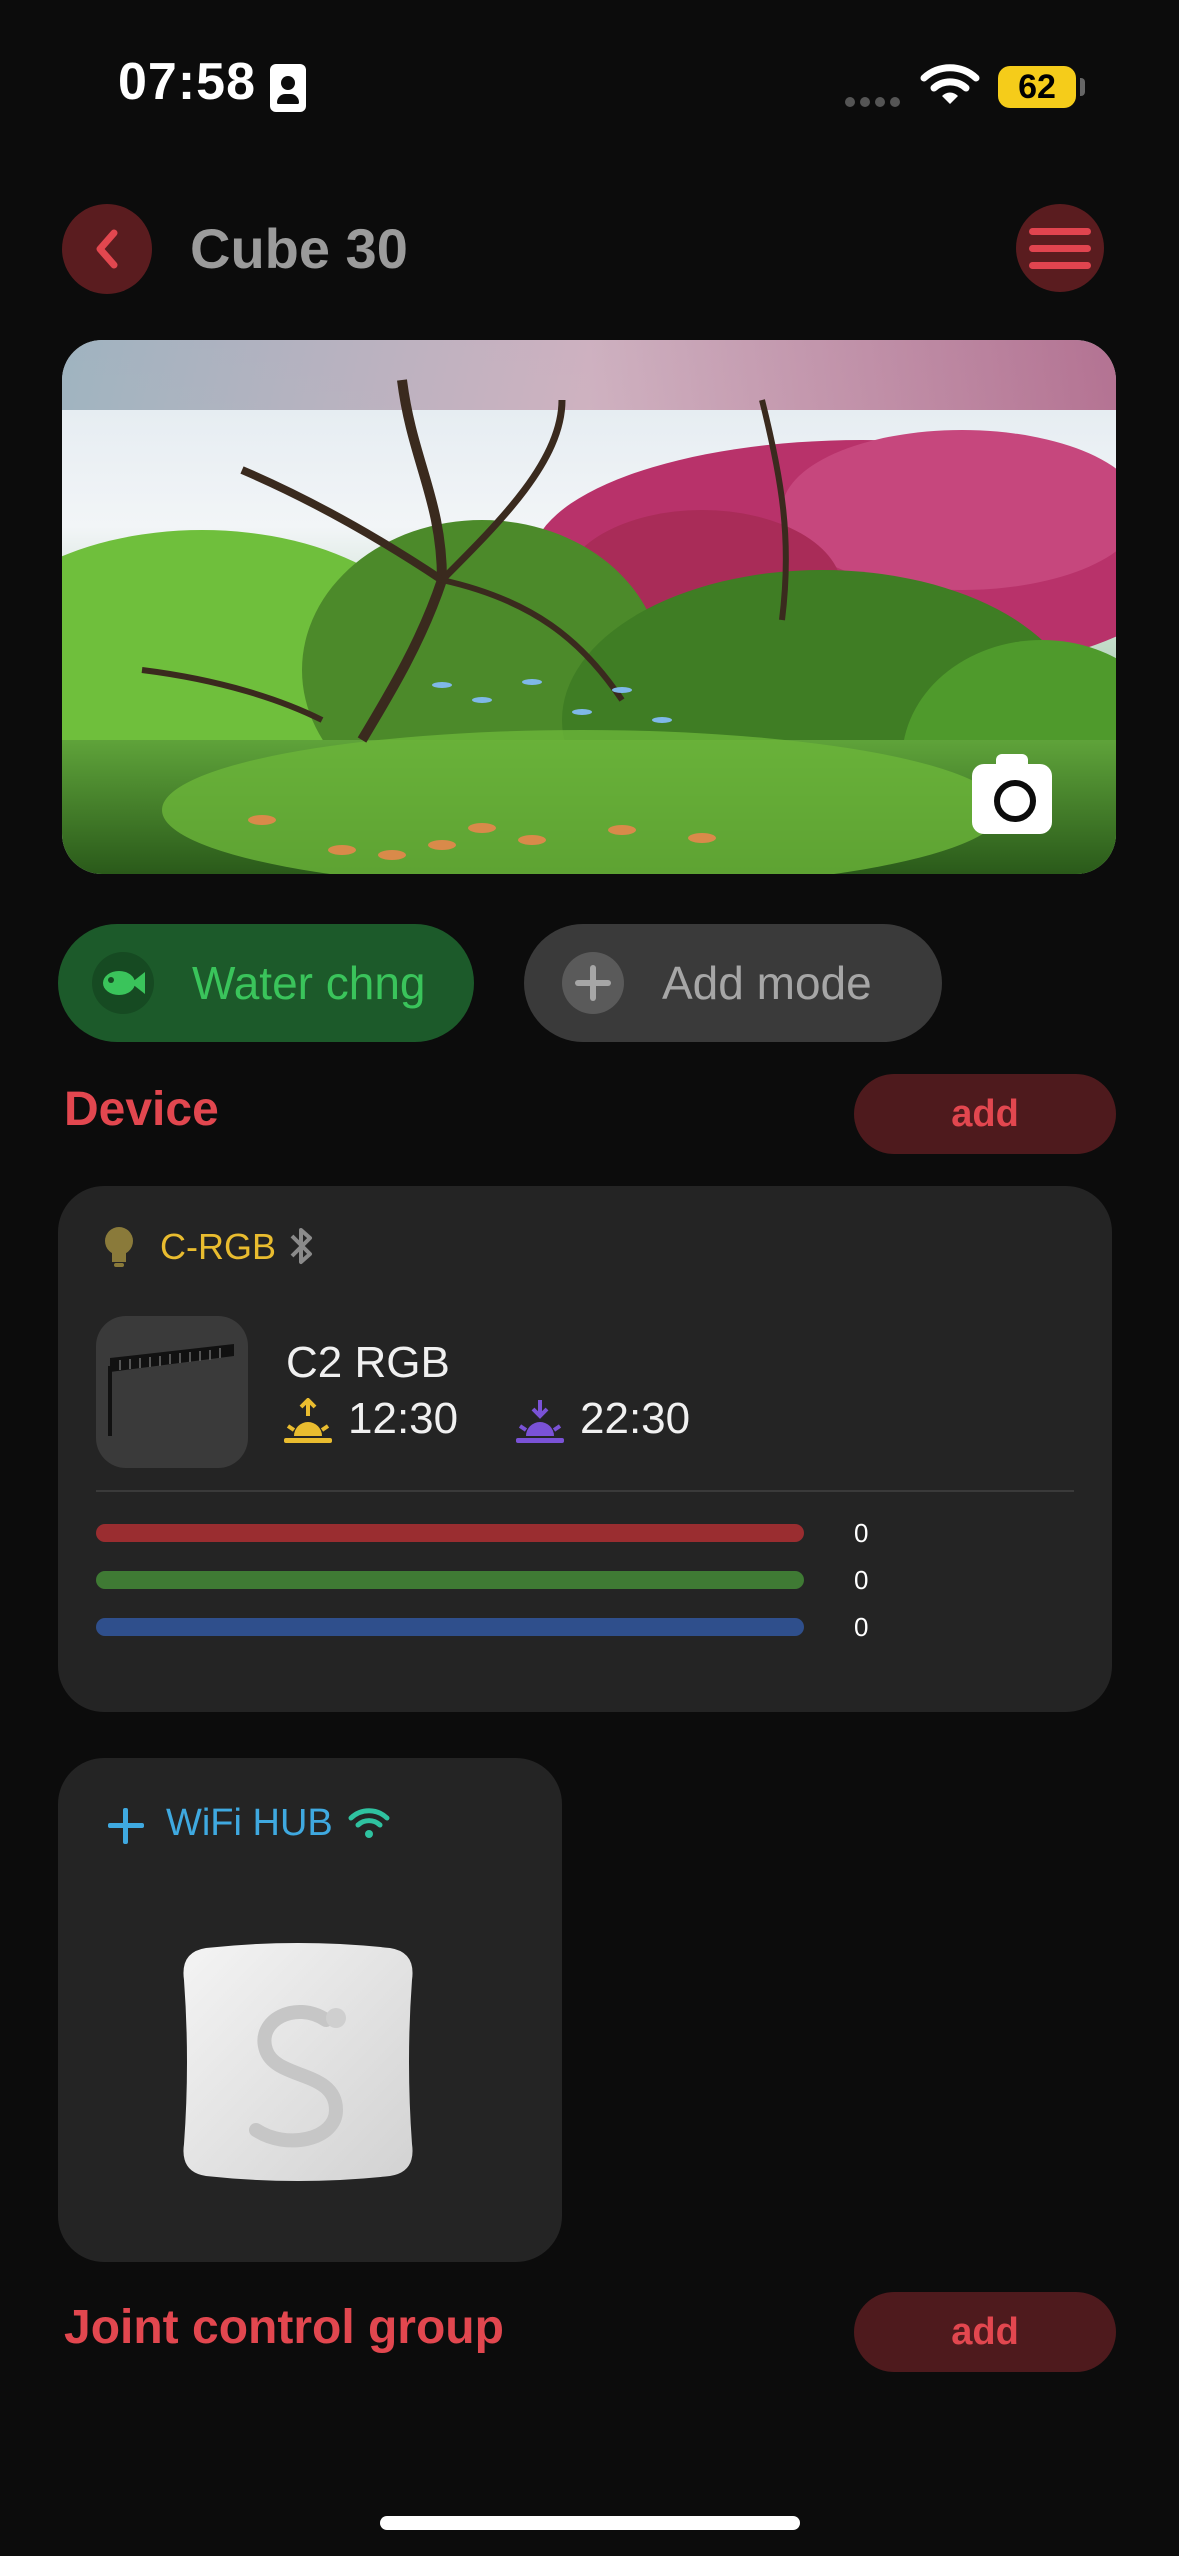 This screenshot has height=2556, width=1179. I want to click on bulb-icon, so click(119, 1247).